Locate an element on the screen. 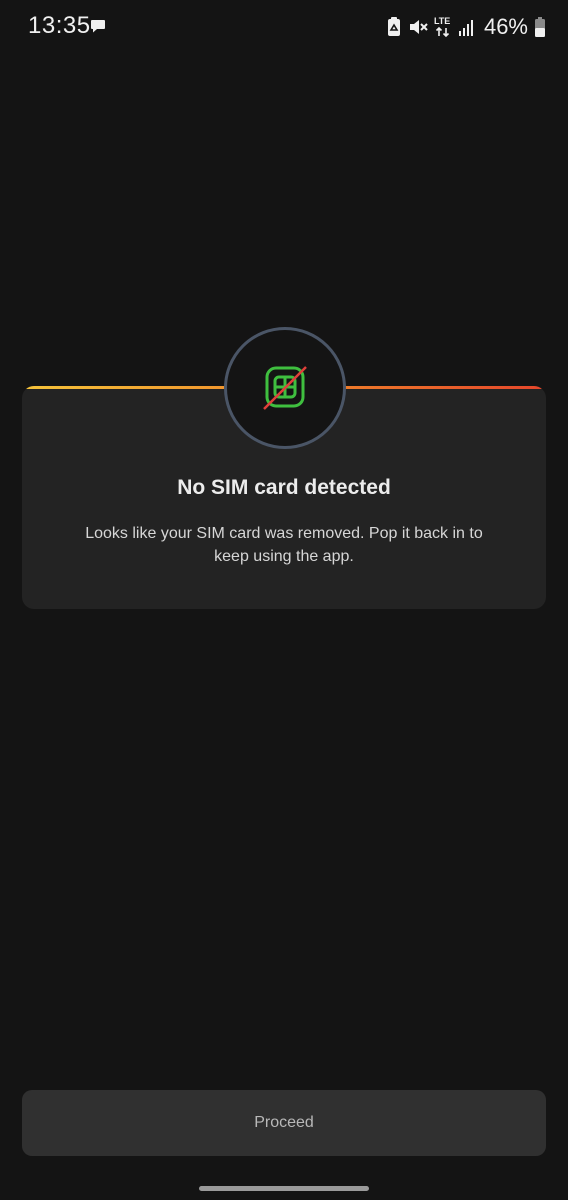 This screenshot has height=1200, width=568. battery-percent: 46% is located at coordinates (505, 26).